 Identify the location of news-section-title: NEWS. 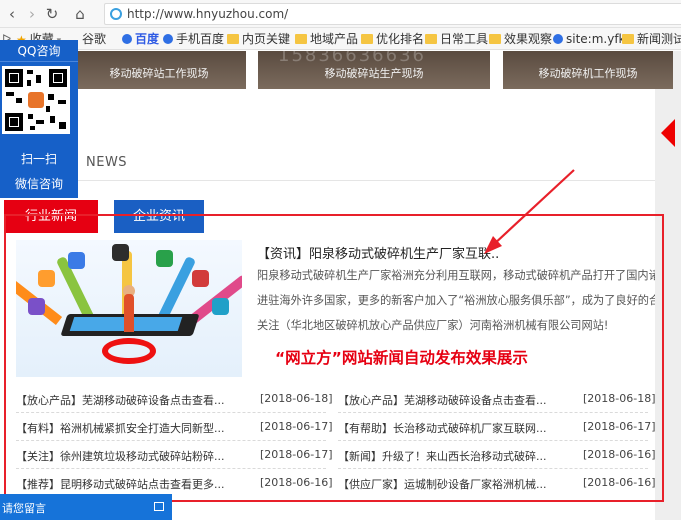
(107, 162).